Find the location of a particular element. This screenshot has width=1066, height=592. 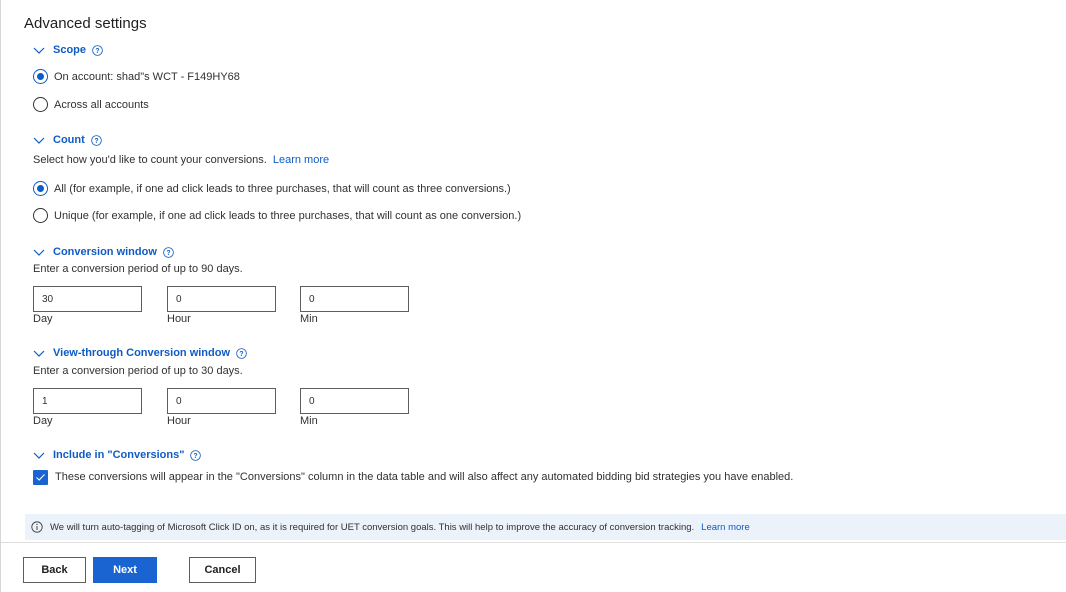

conversion-window-heading: Conversion window is located at coordinates (105, 252).